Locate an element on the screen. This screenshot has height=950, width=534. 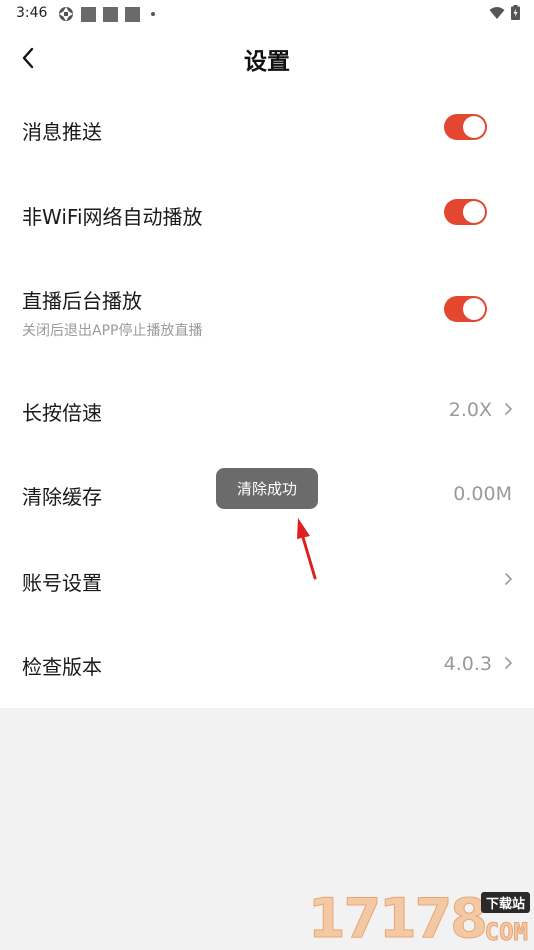
wifi-autoplay-toggle is located at coordinates (465, 212).